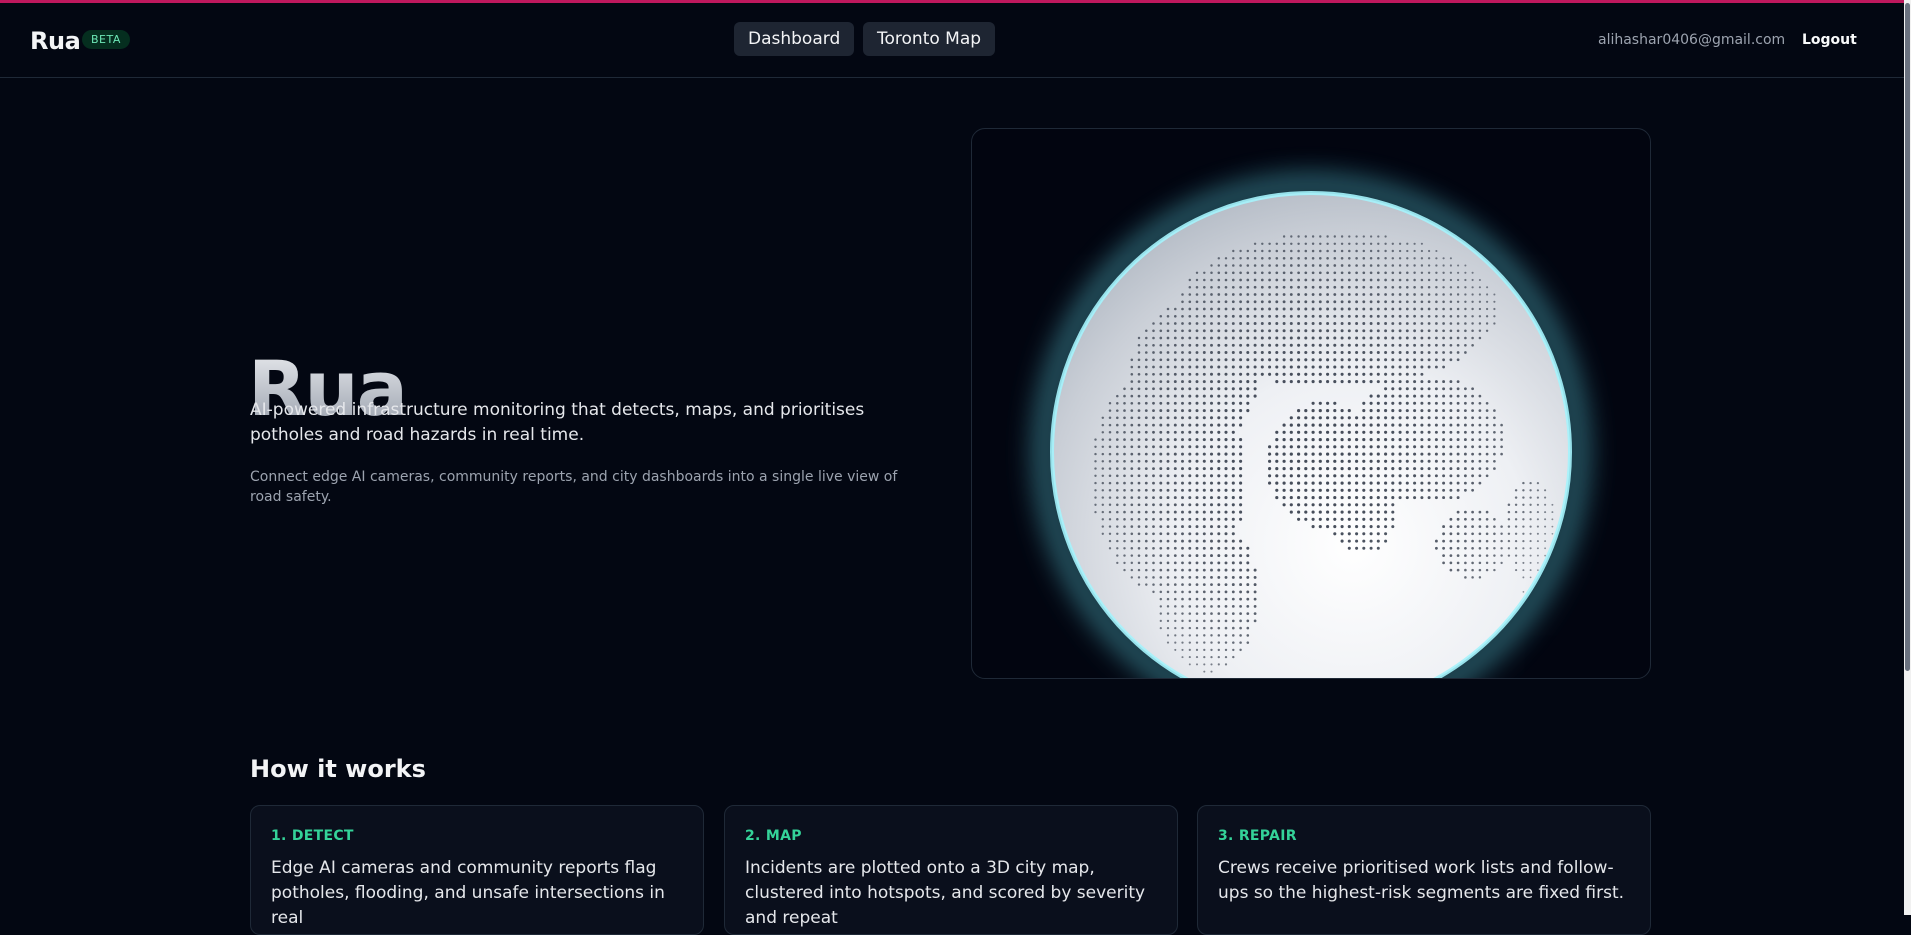 The width and height of the screenshot is (1911, 935). What do you see at coordinates (1907, 337) in the screenshot?
I see `scrollbar-thumb` at bounding box center [1907, 337].